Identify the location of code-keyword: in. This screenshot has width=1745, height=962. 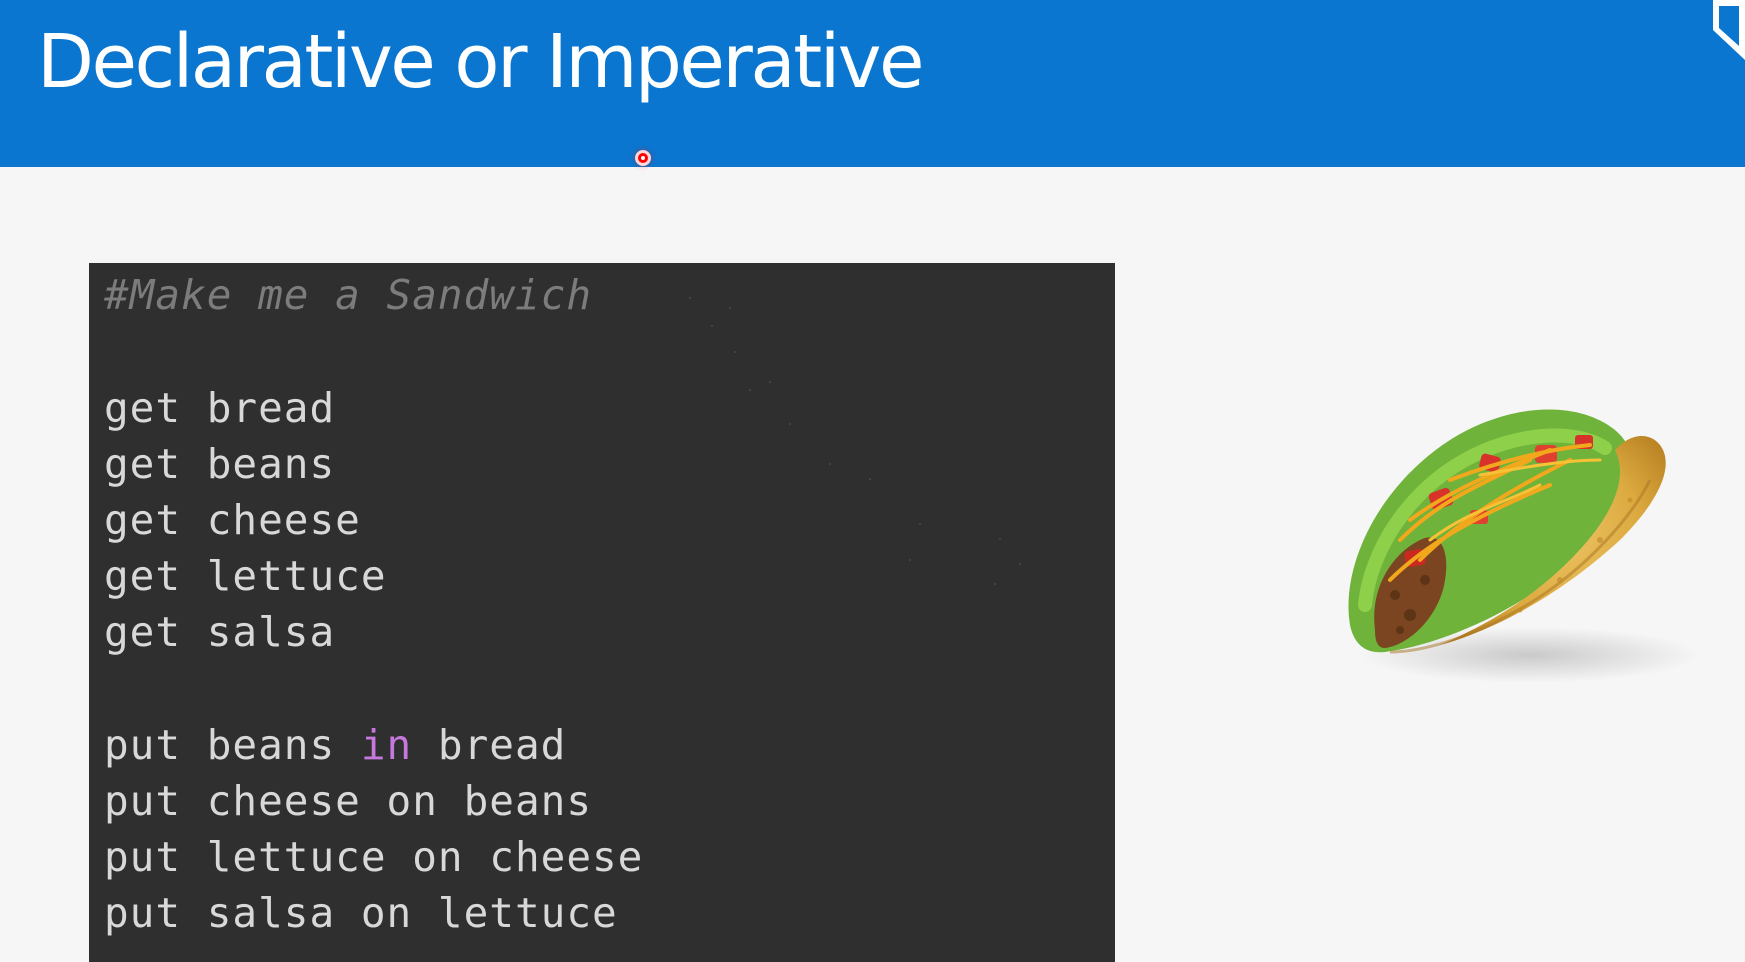
(386, 745).